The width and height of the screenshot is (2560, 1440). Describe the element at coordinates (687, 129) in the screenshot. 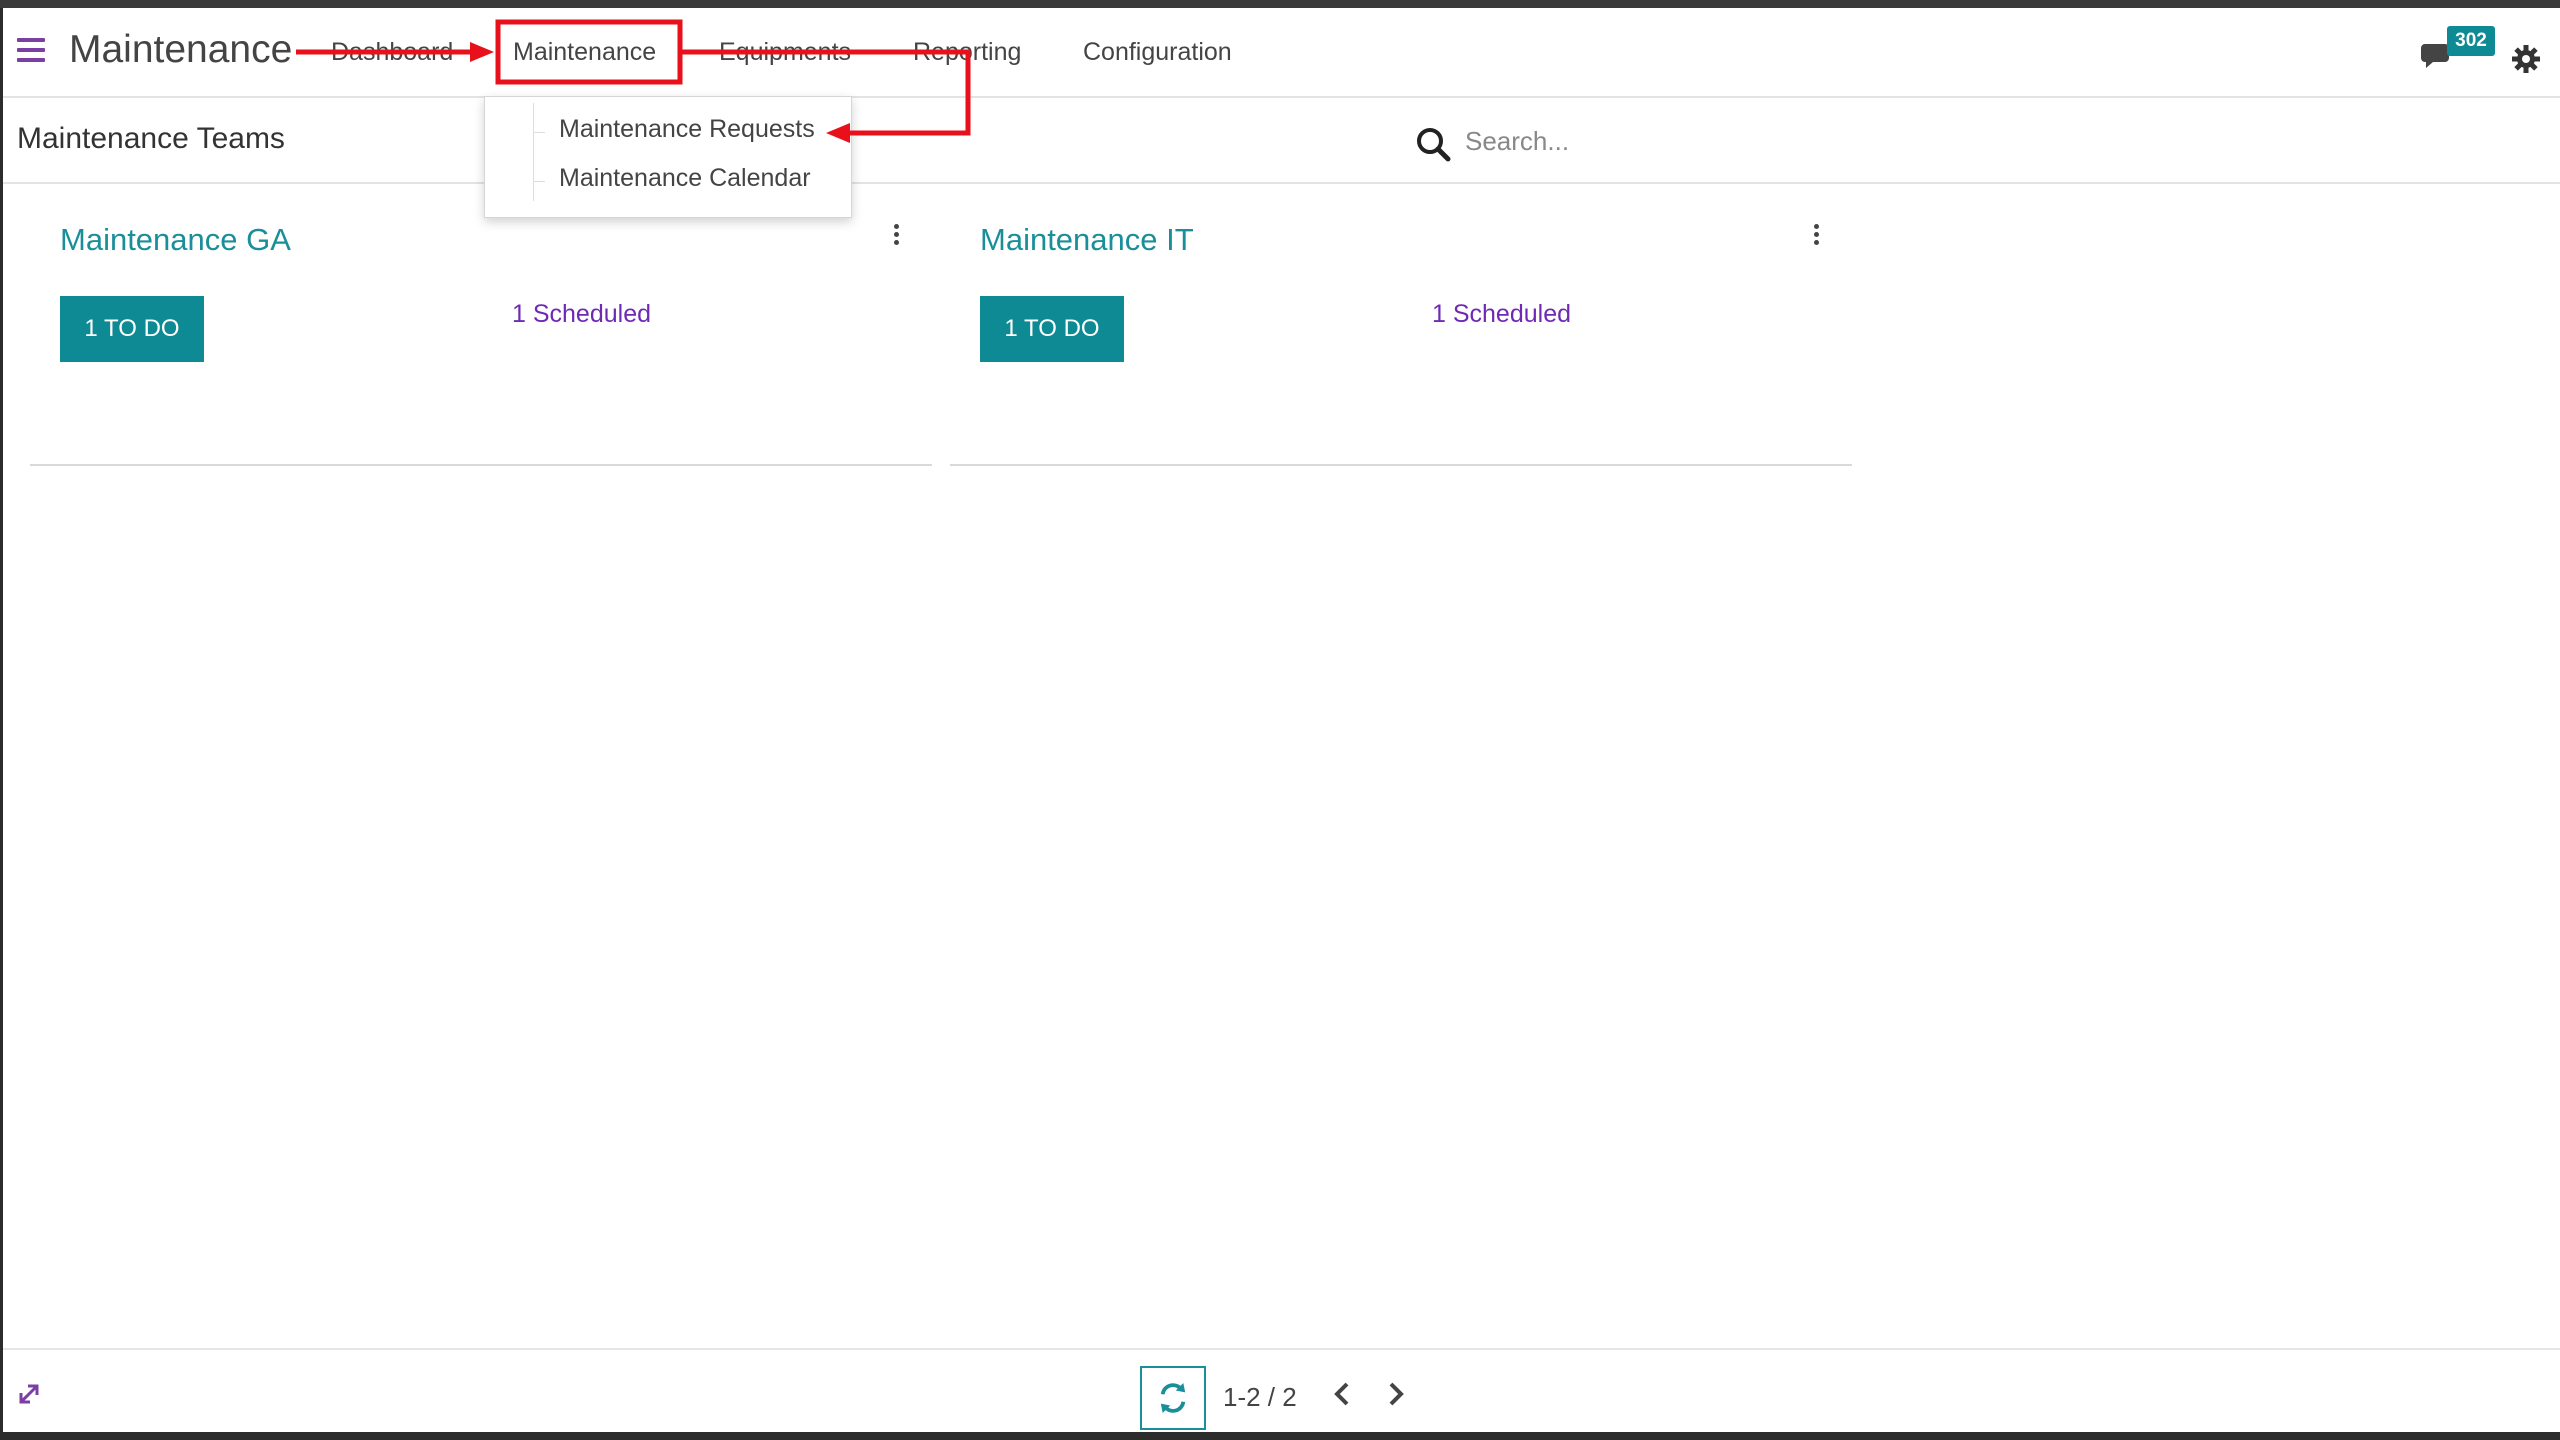

I see `menu-item-maintenance-requests: Maintenance Requests` at that location.